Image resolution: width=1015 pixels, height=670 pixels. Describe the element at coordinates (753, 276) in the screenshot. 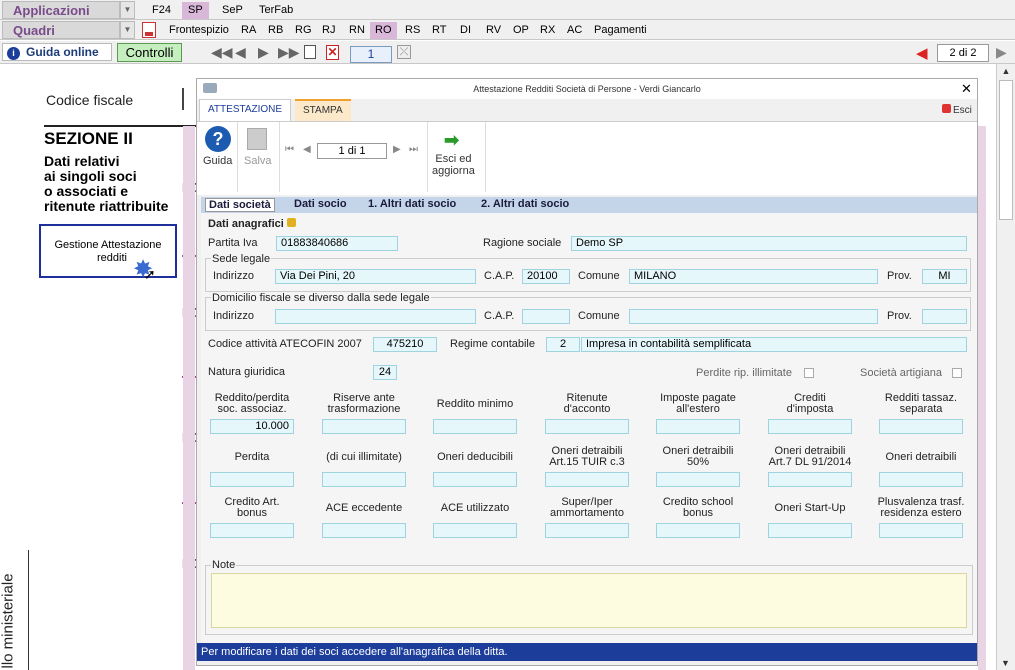

I see `comune-field: MILANO` at that location.